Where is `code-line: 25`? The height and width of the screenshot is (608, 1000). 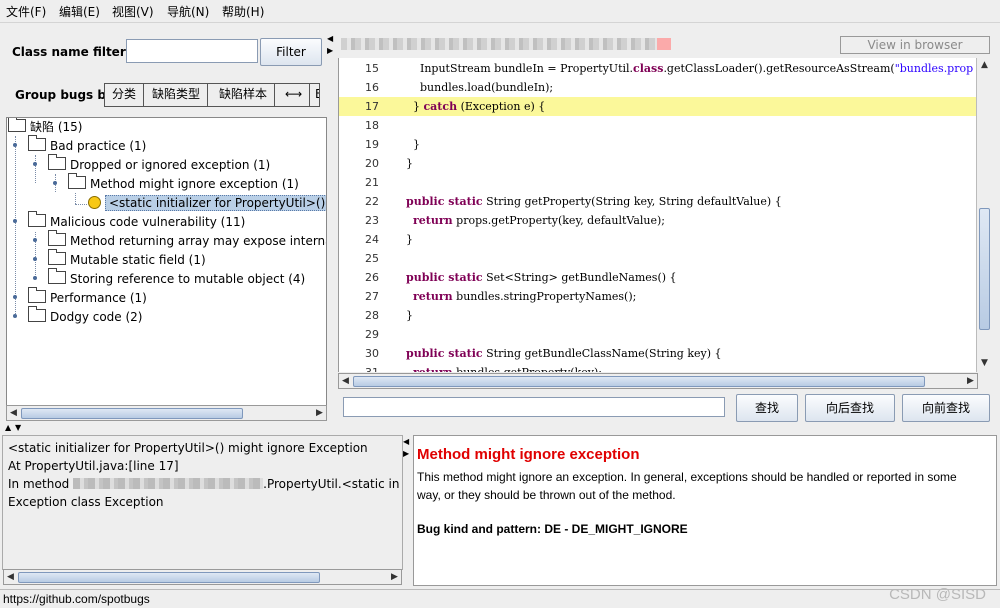
code-line: 25 is located at coordinates (658, 258).